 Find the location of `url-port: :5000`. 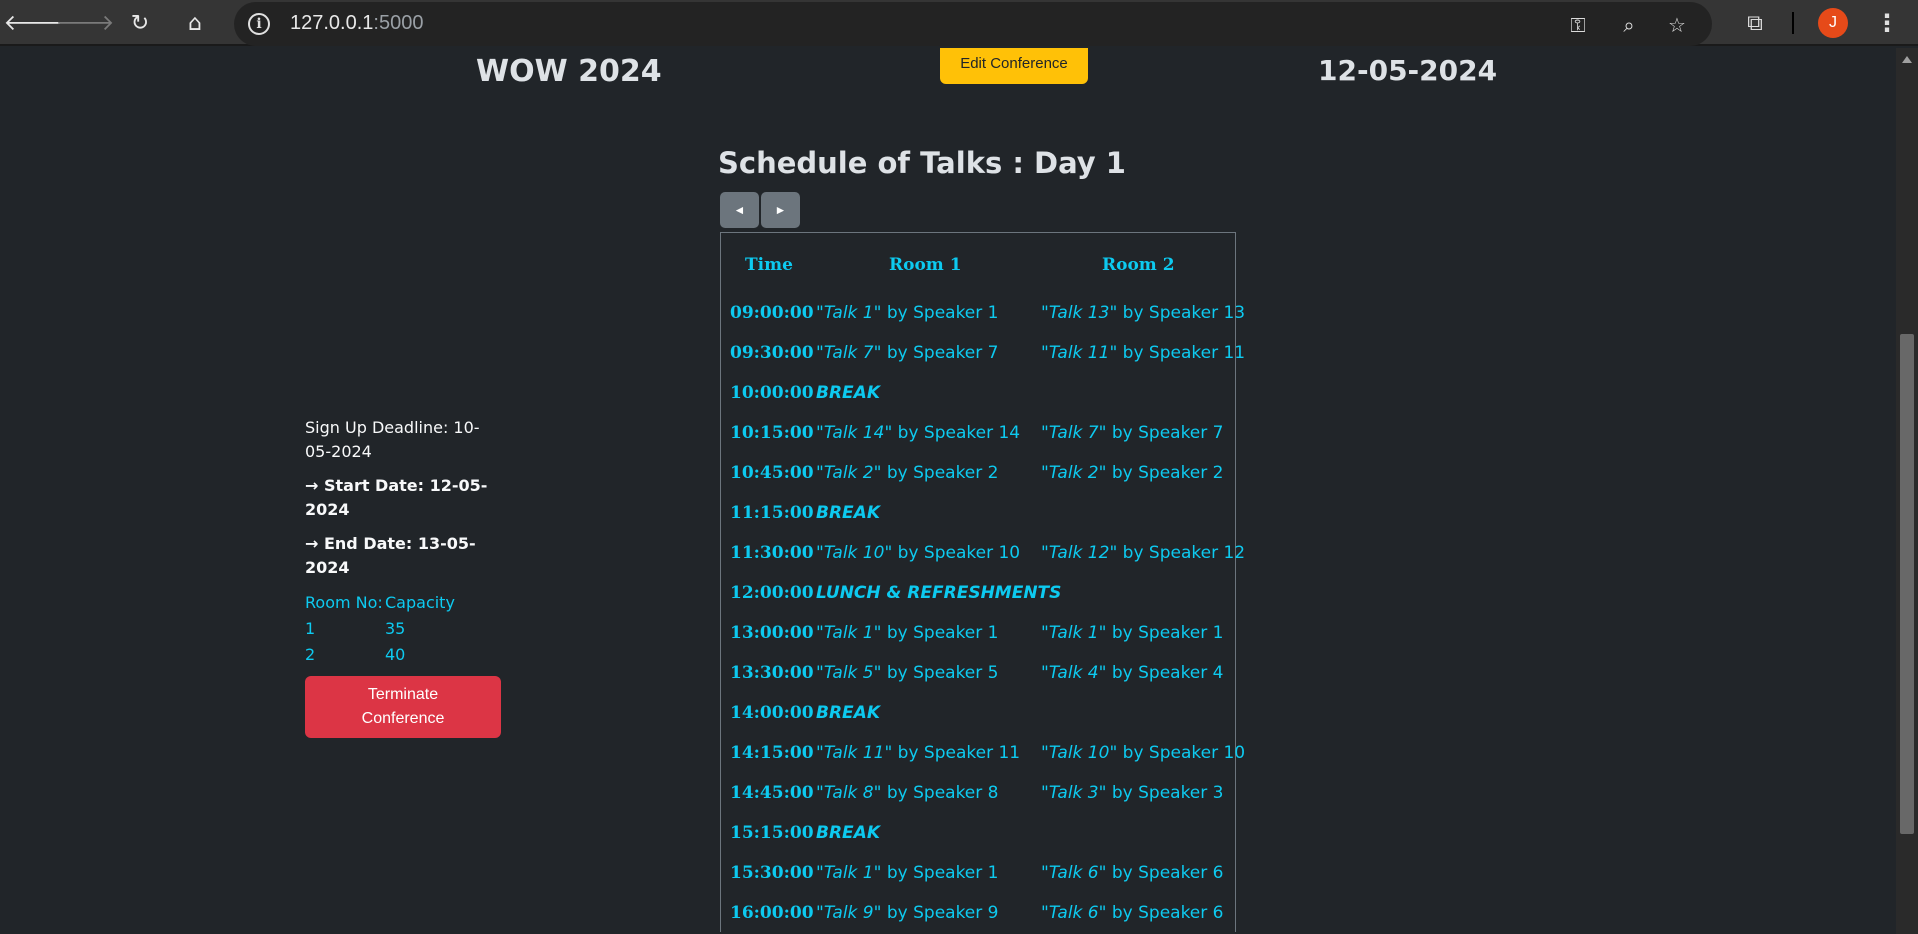

url-port: :5000 is located at coordinates (398, 23).